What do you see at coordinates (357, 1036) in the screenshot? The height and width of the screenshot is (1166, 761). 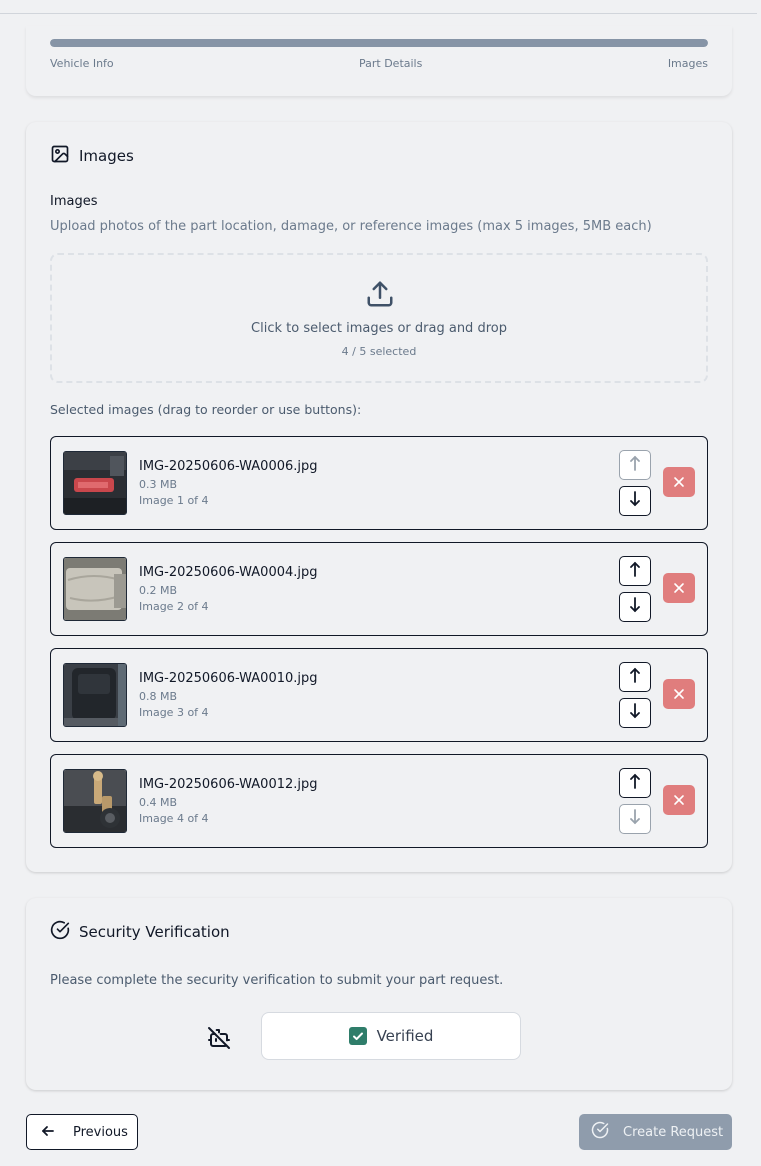 I see `captcha-checkbox` at bounding box center [357, 1036].